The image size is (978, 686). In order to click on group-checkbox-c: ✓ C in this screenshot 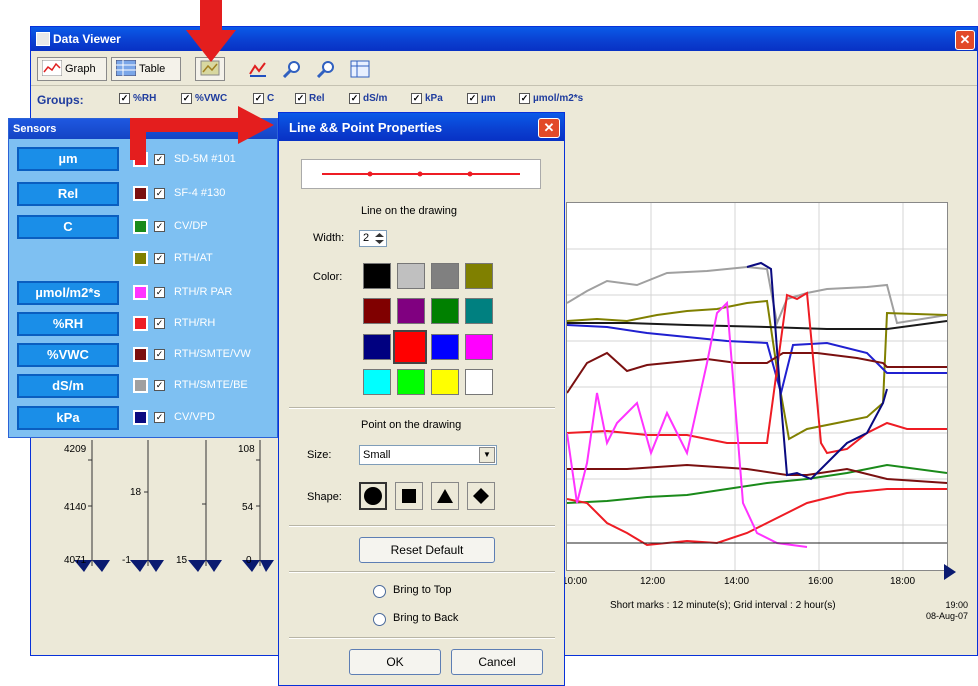, I will do `click(263, 98)`.